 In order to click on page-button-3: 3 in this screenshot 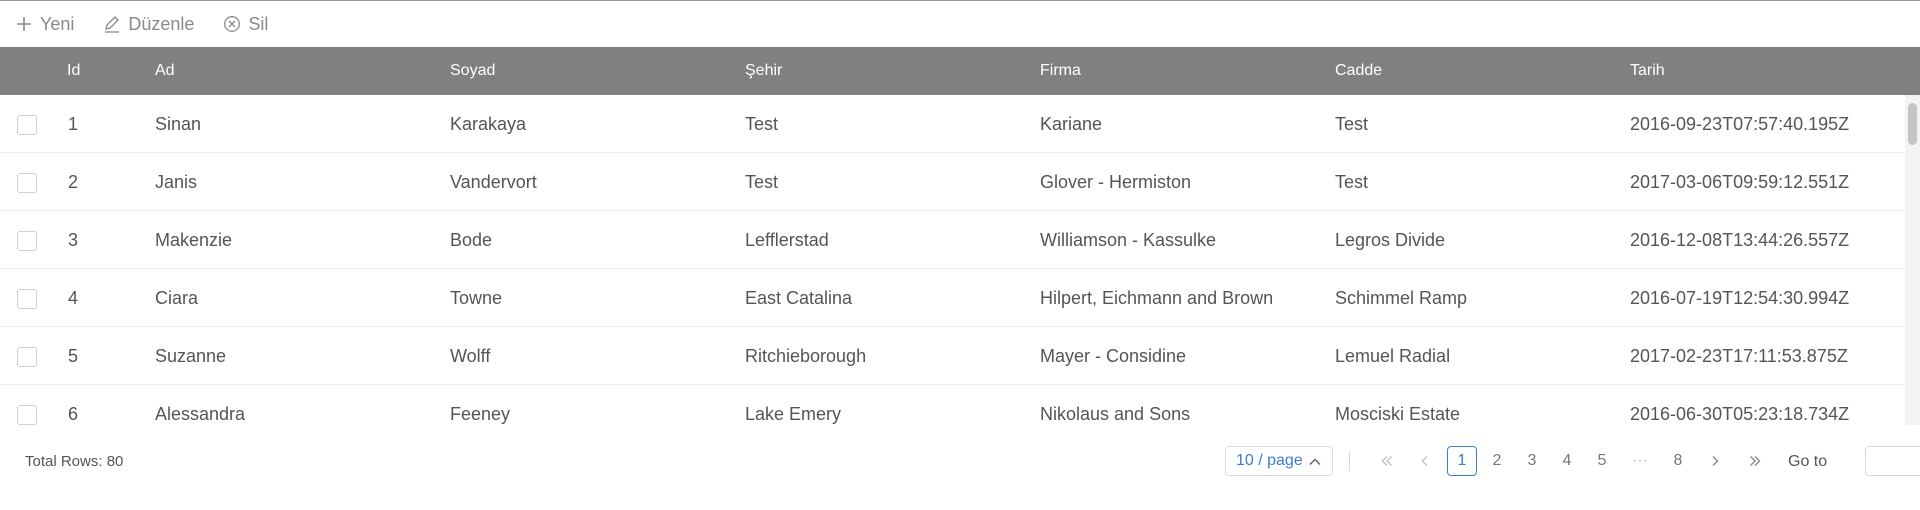, I will do `click(1532, 461)`.